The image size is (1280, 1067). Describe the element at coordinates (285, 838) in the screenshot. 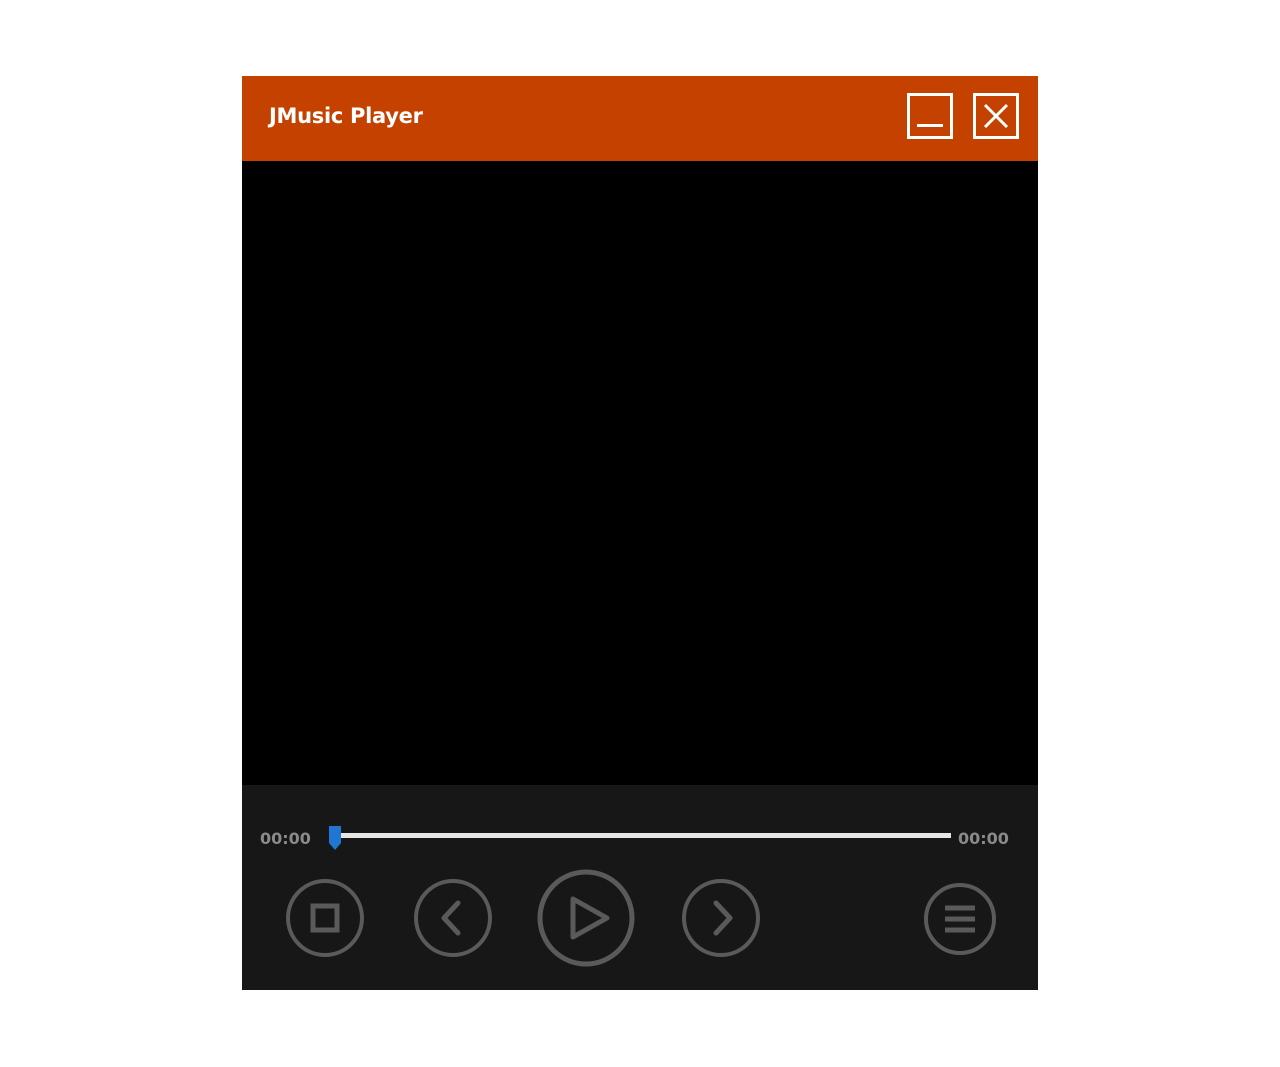

I see `elapsed-time: 00:00` at that location.